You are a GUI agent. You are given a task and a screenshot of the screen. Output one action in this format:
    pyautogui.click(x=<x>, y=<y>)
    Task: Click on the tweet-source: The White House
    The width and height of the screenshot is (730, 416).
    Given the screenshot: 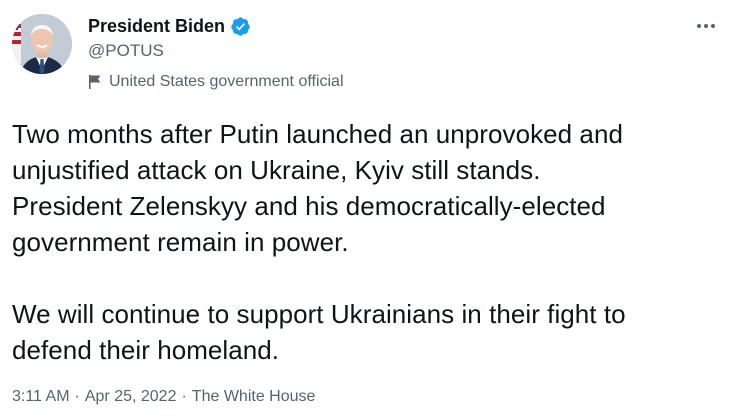 What is the action you would take?
    pyautogui.click(x=254, y=397)
    